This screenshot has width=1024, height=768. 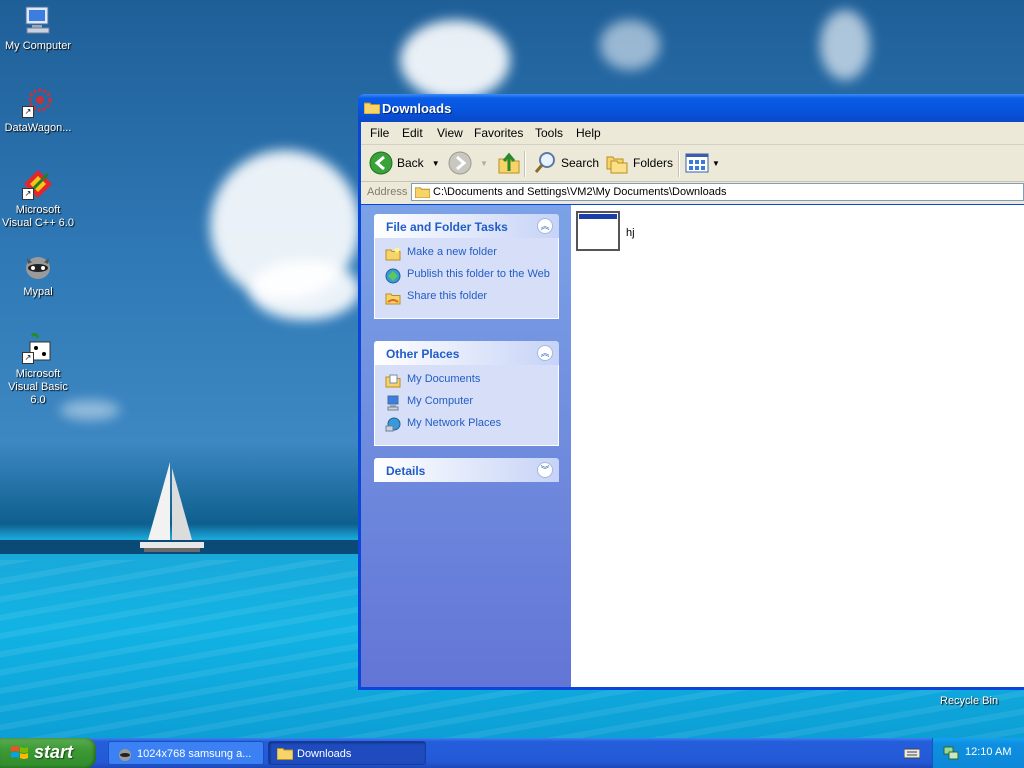 What do you see at coordinates (38, 216) in the screenshot?
I see `desktop-icon-label: Microsoft Visual C++ 6.0` at bounding box center [38, 216].